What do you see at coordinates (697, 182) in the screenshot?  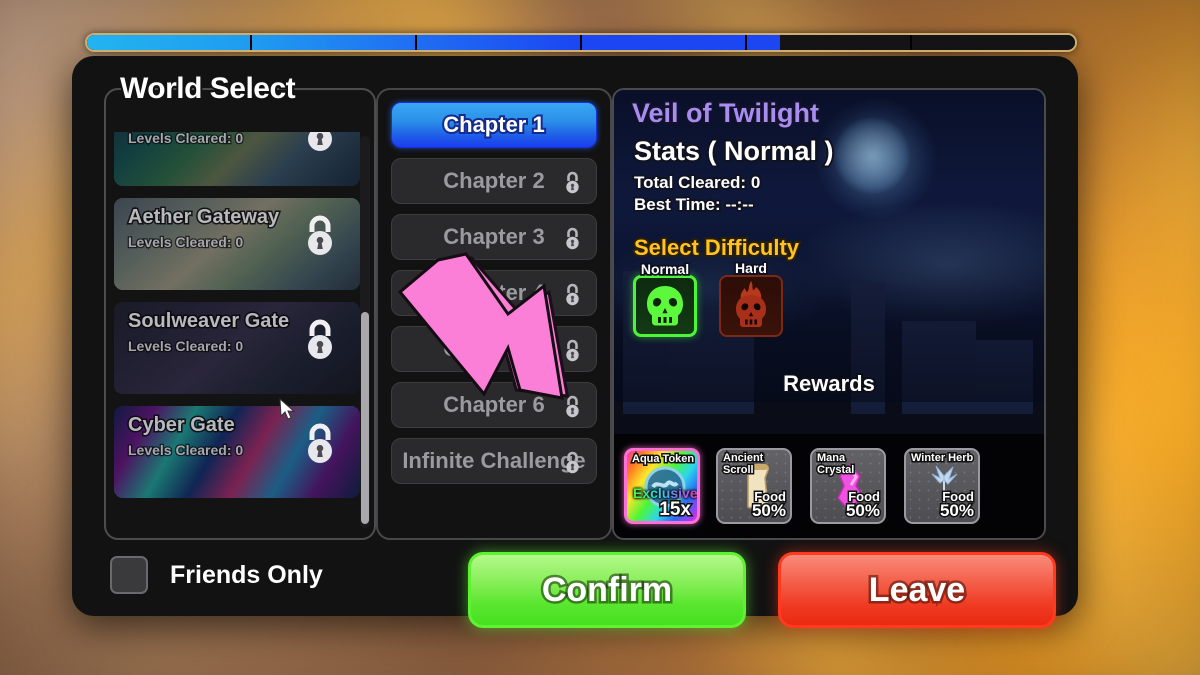 I see `stat-total-cleared: Total Cleared: 0` at bounding box center [697, 182].